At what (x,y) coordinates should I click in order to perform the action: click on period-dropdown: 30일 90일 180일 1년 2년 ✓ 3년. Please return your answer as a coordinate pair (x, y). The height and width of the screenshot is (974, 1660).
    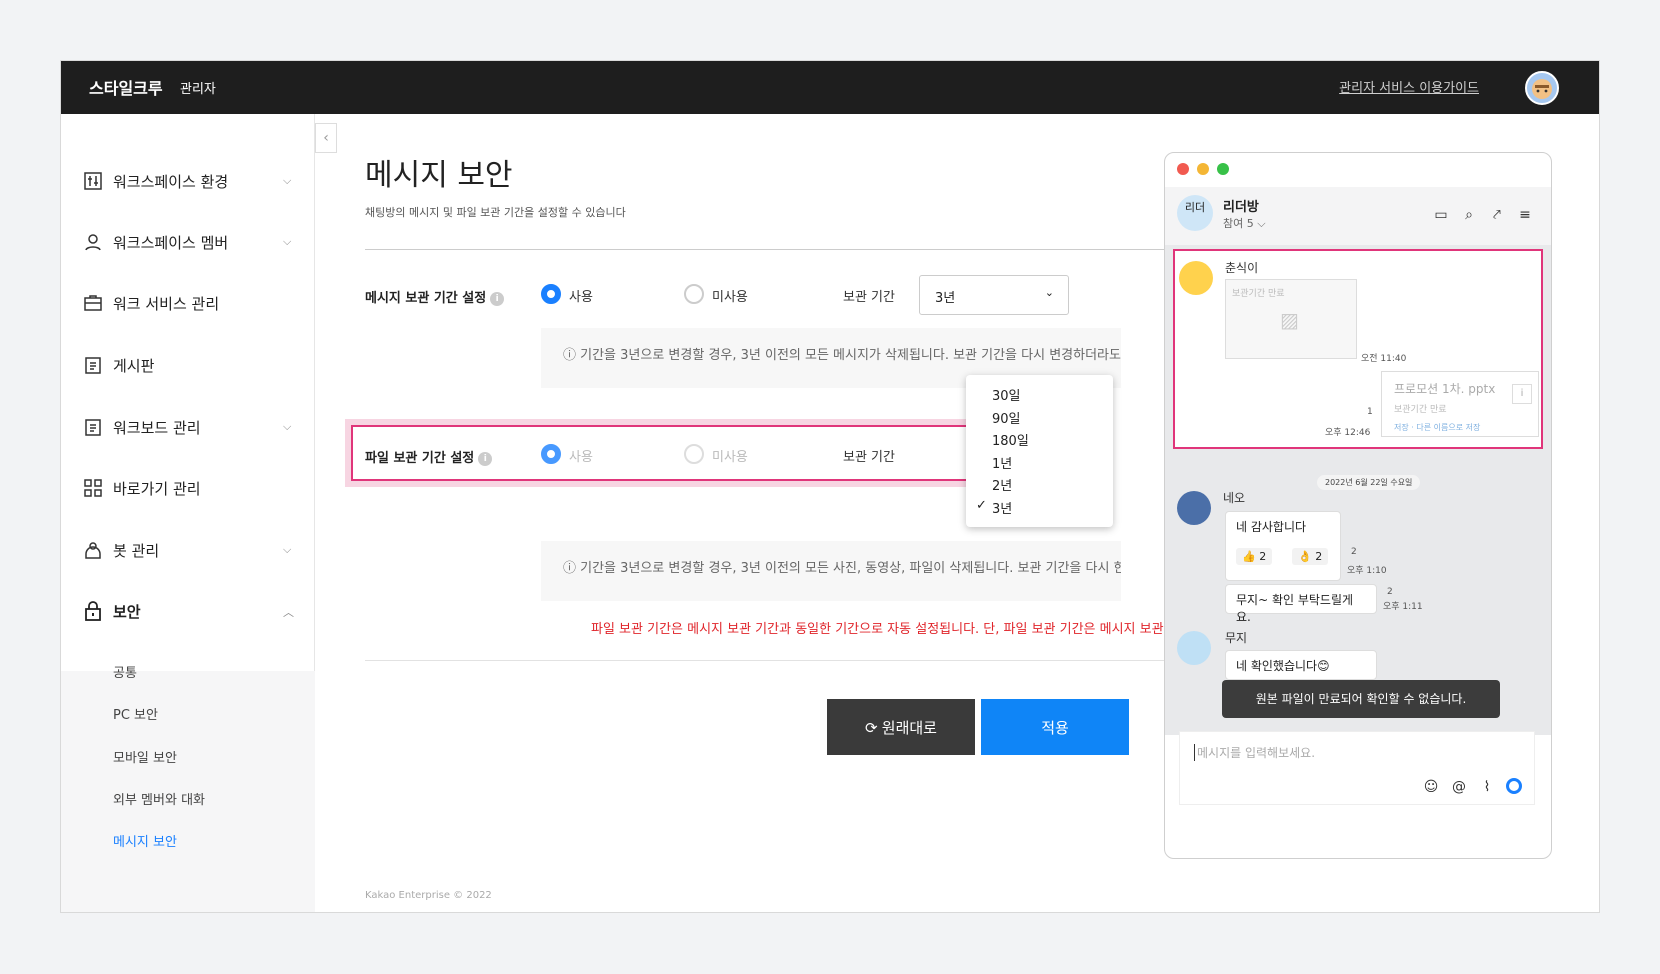
    Looking at the image, I should click on (1039, 451).